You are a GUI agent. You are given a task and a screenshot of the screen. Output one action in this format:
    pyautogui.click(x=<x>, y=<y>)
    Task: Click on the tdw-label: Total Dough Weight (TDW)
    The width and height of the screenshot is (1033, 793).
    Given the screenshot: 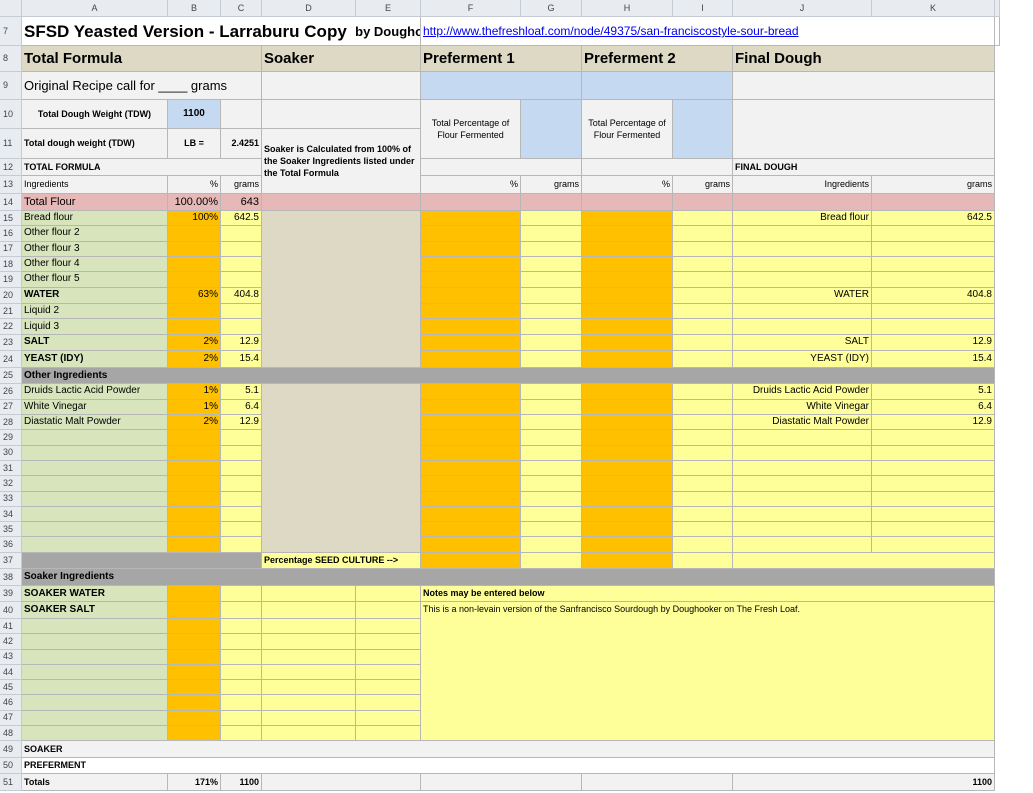 What is the action you would take?
    pyautogui.click(x=95, y=114)
    